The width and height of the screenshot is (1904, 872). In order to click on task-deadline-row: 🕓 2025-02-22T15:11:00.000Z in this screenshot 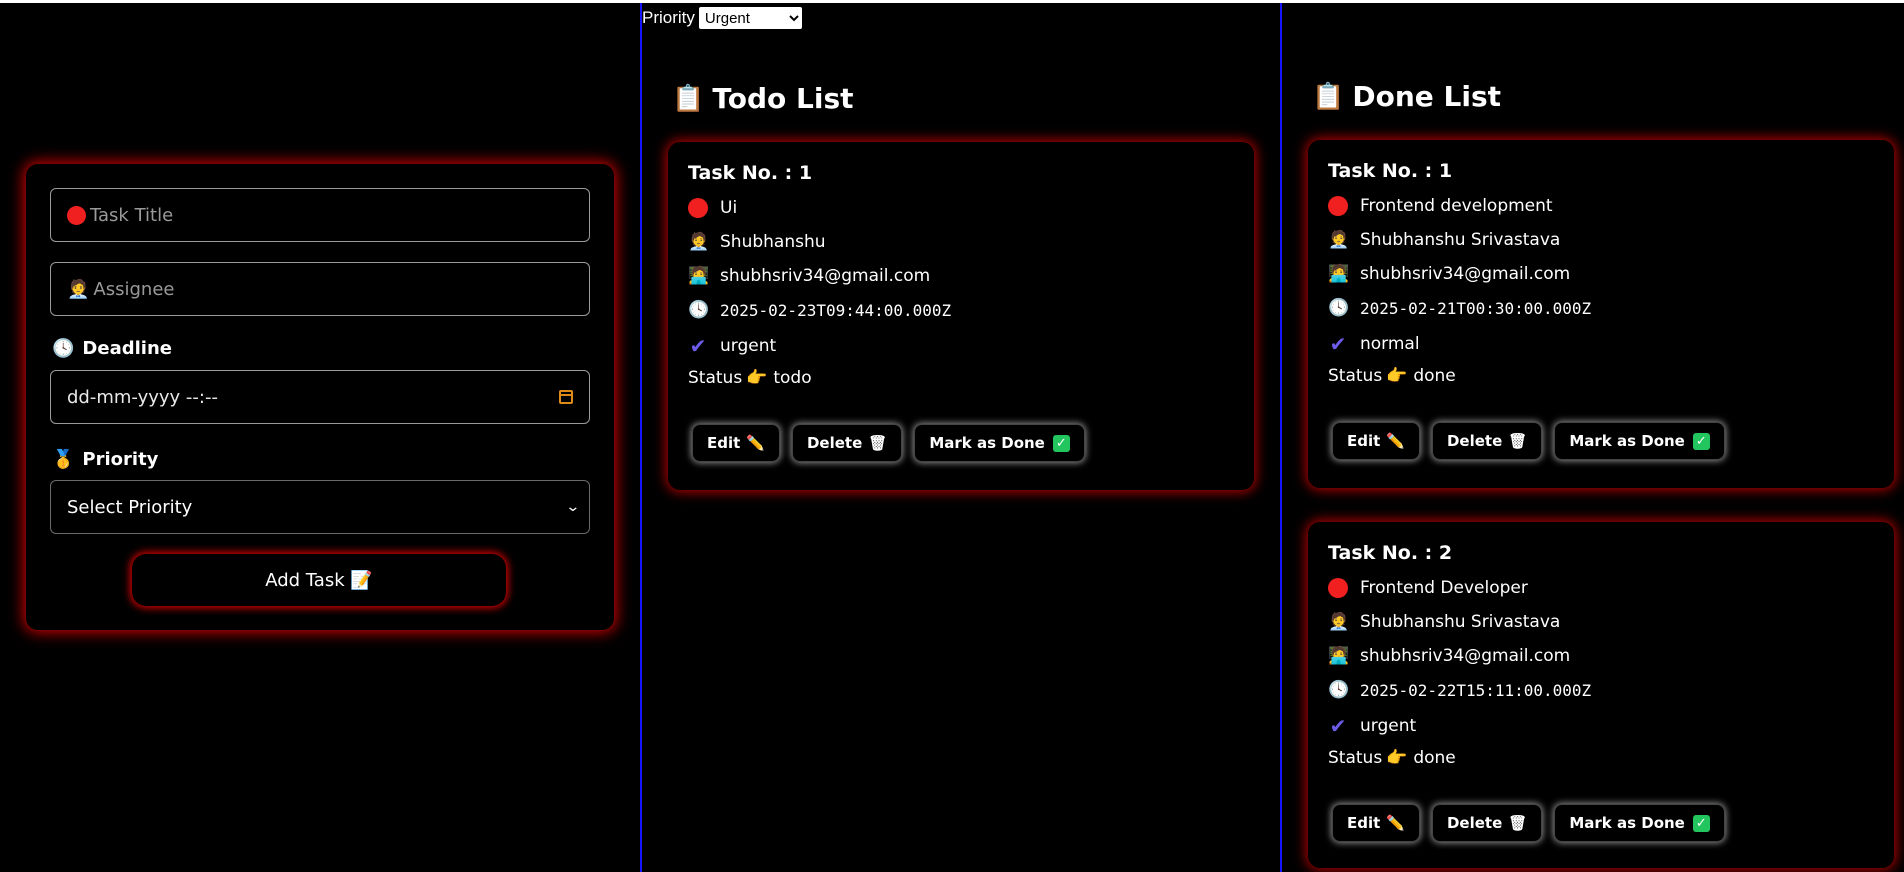, I will do `click(1459, 690)`.